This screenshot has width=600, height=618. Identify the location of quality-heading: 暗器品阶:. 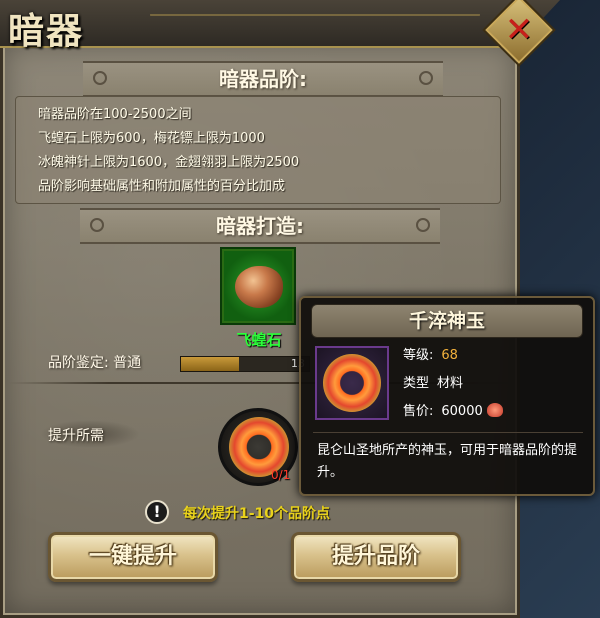
(263, 79).